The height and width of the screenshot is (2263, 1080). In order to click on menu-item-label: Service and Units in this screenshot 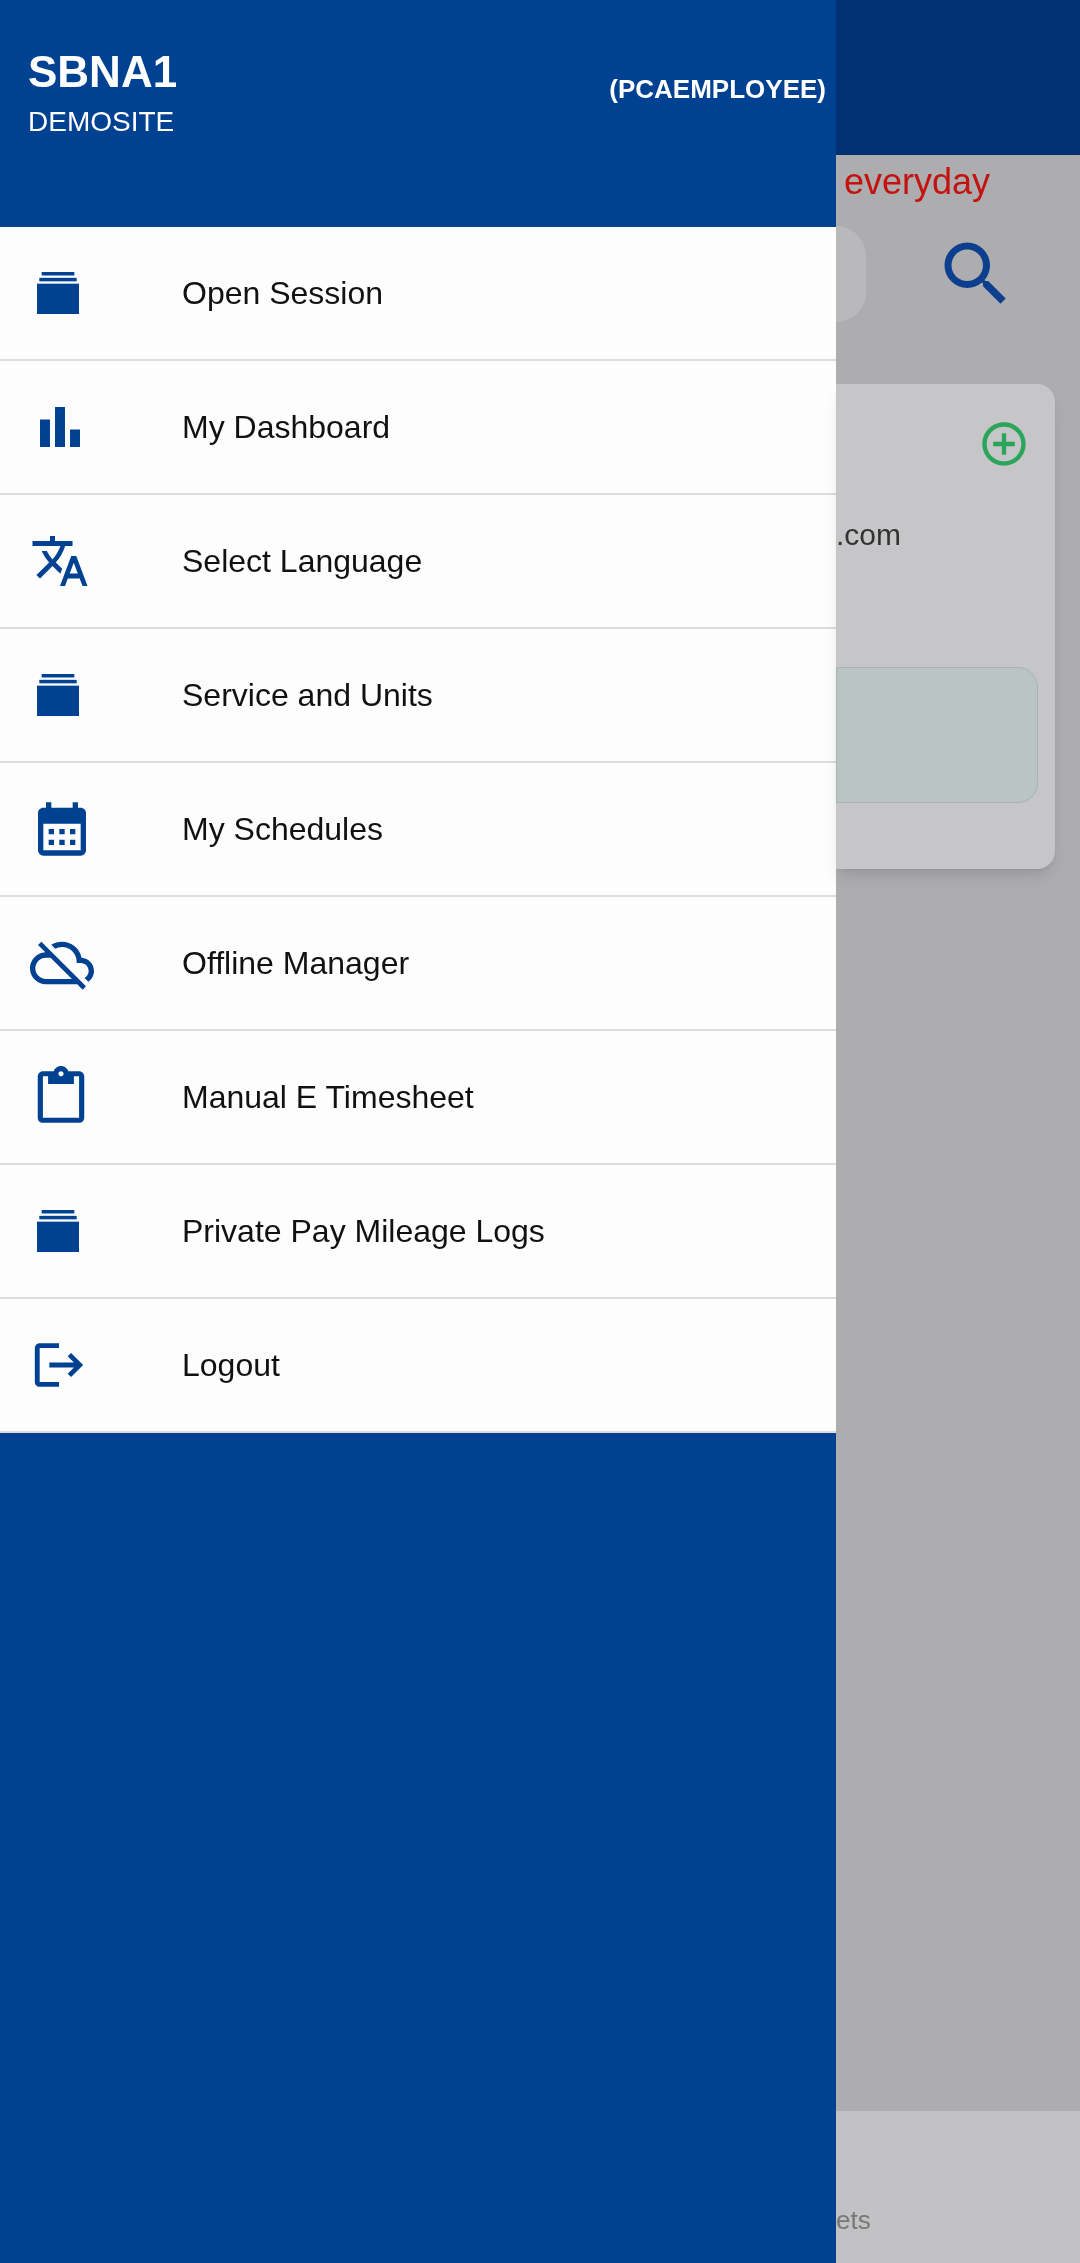, I will do `click(307, 695)`.